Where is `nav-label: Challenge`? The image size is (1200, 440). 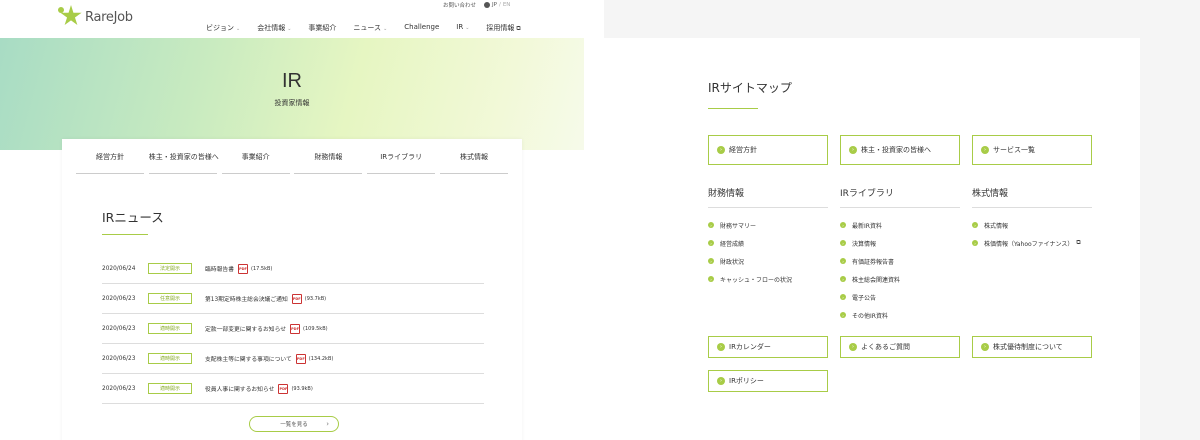
nav-label: Challenge is located at coordinates (422, 27).